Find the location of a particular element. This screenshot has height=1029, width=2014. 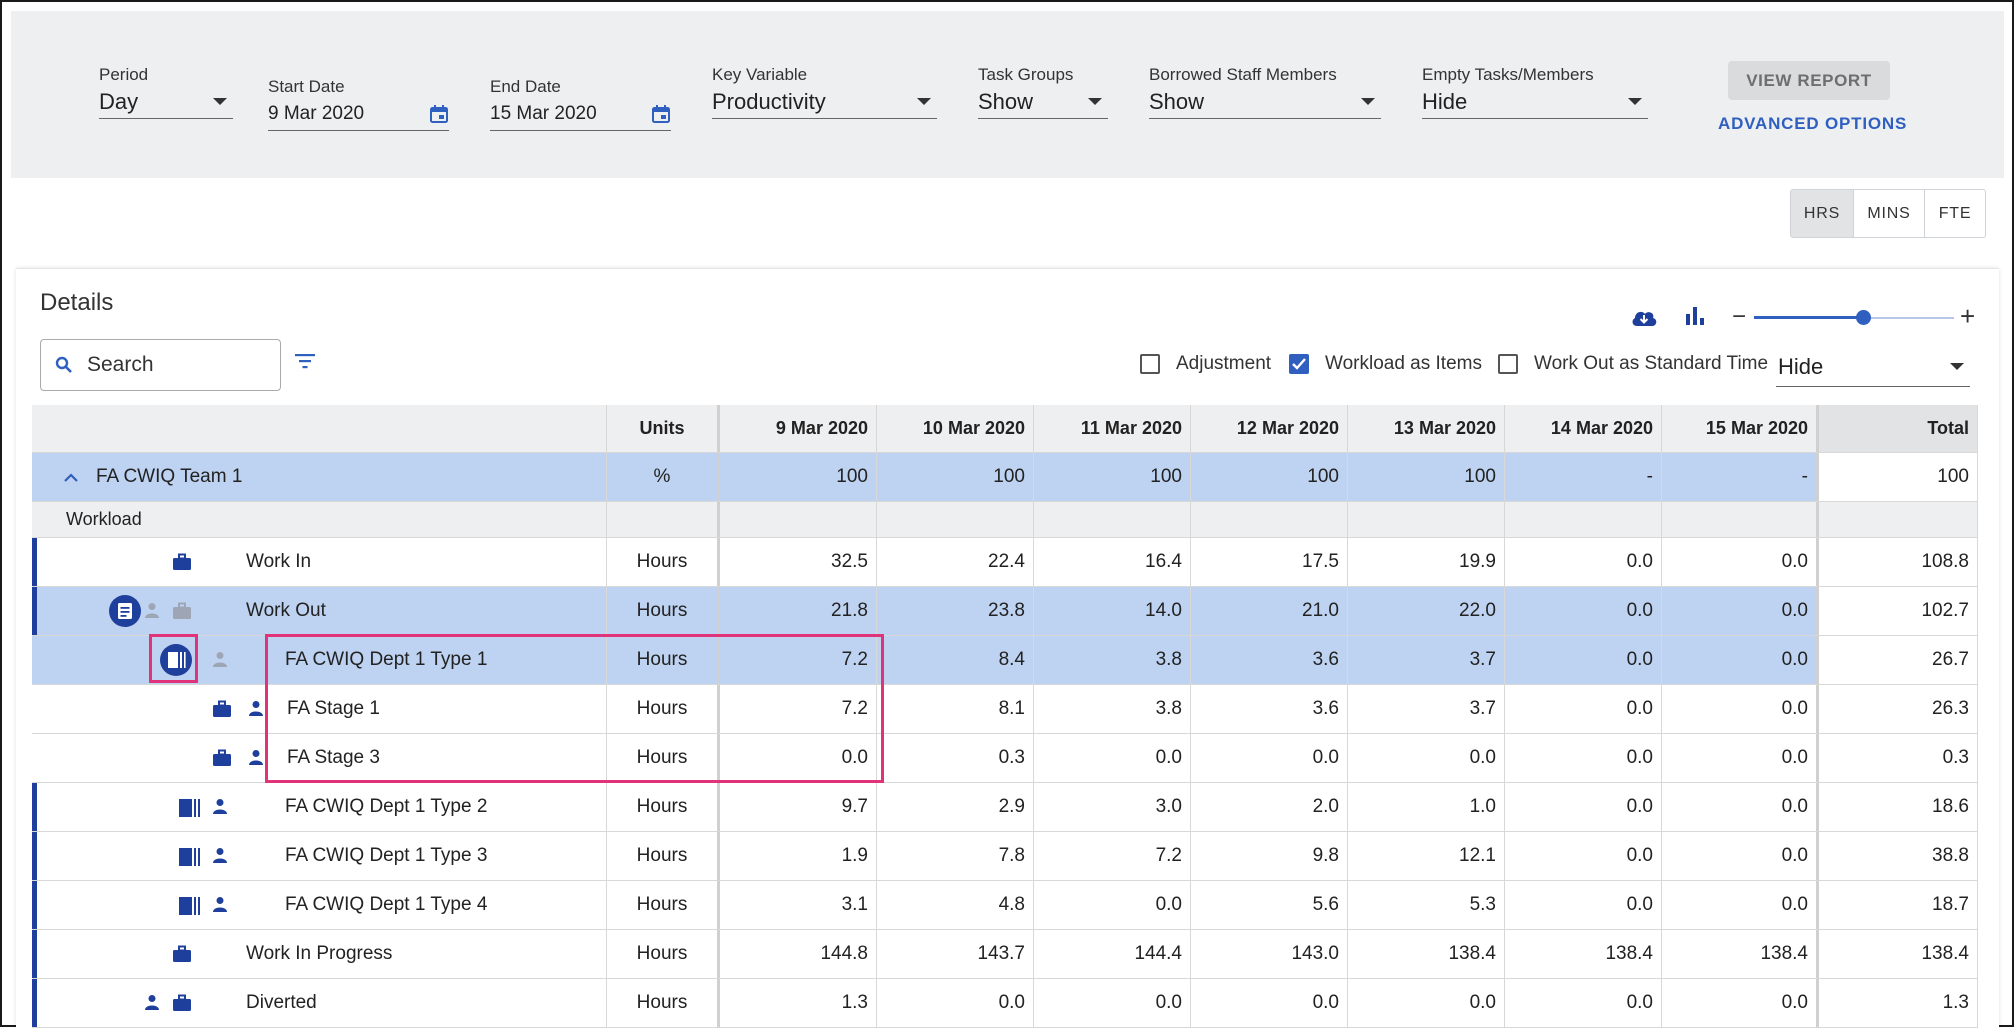

unit-toggle-group: HRS MINS FTE is located at coordinates (1888, 213).